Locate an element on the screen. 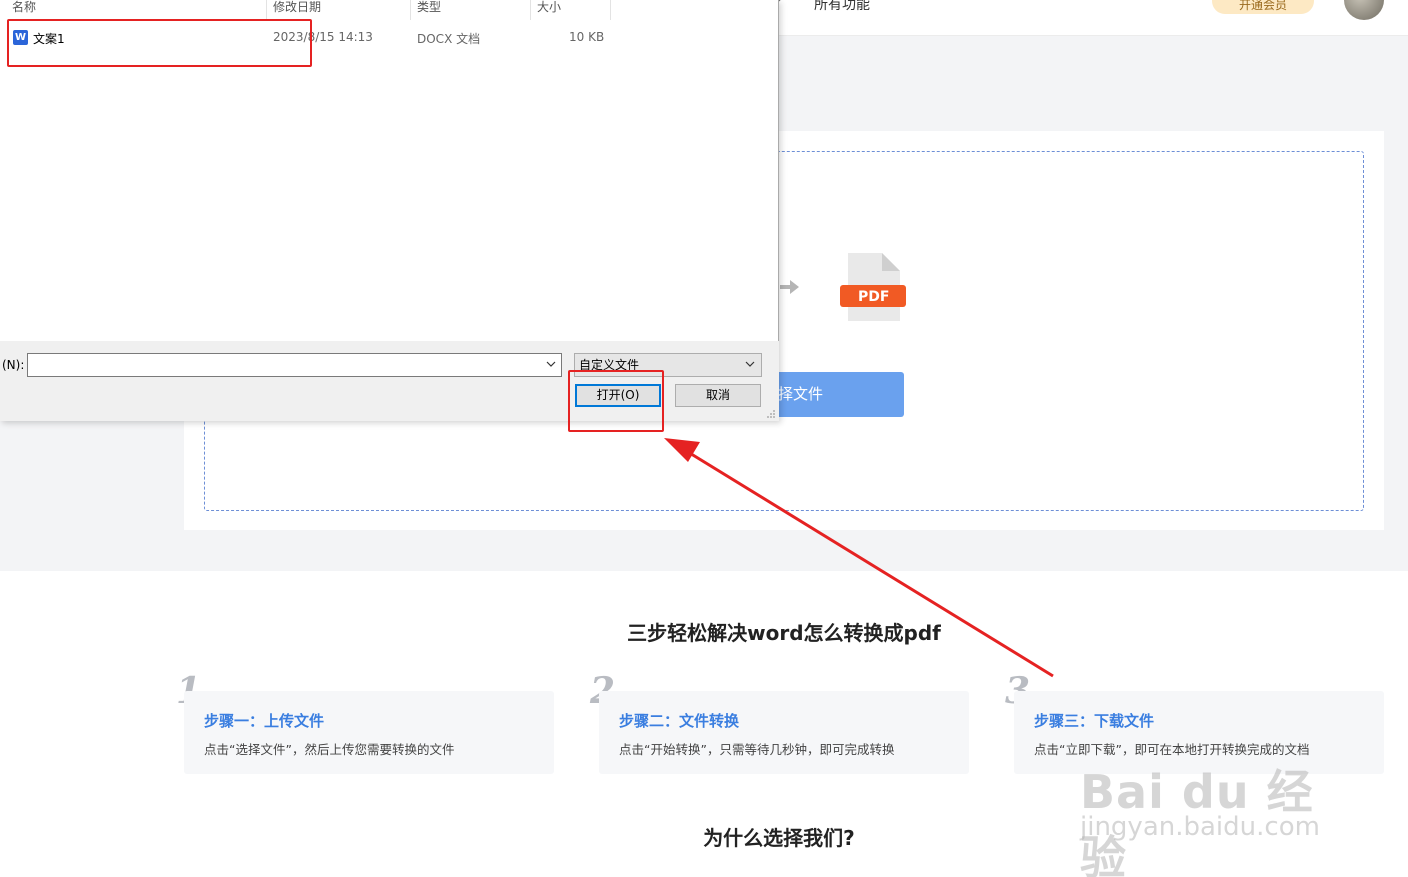 The image size is (1408, 877). step-heading: 步骤二：文件转换 is located at coordinates (679, 721).